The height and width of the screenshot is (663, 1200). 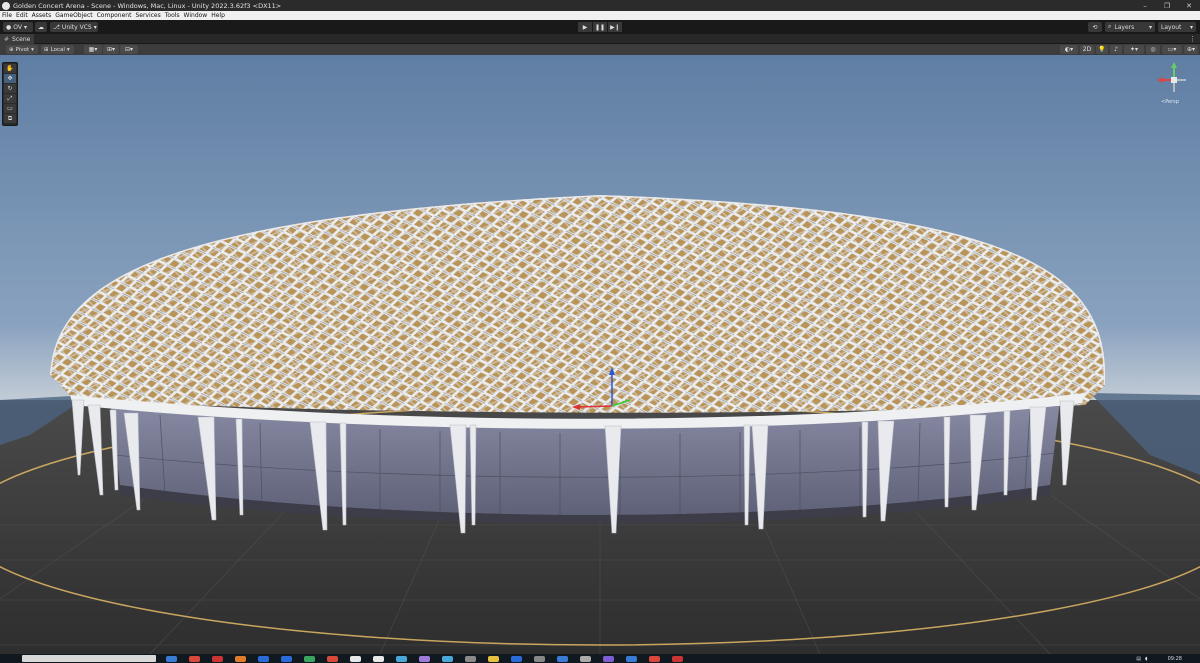 I want to click on effects-toggle: ✦▾, so click(x=1134, y=49).